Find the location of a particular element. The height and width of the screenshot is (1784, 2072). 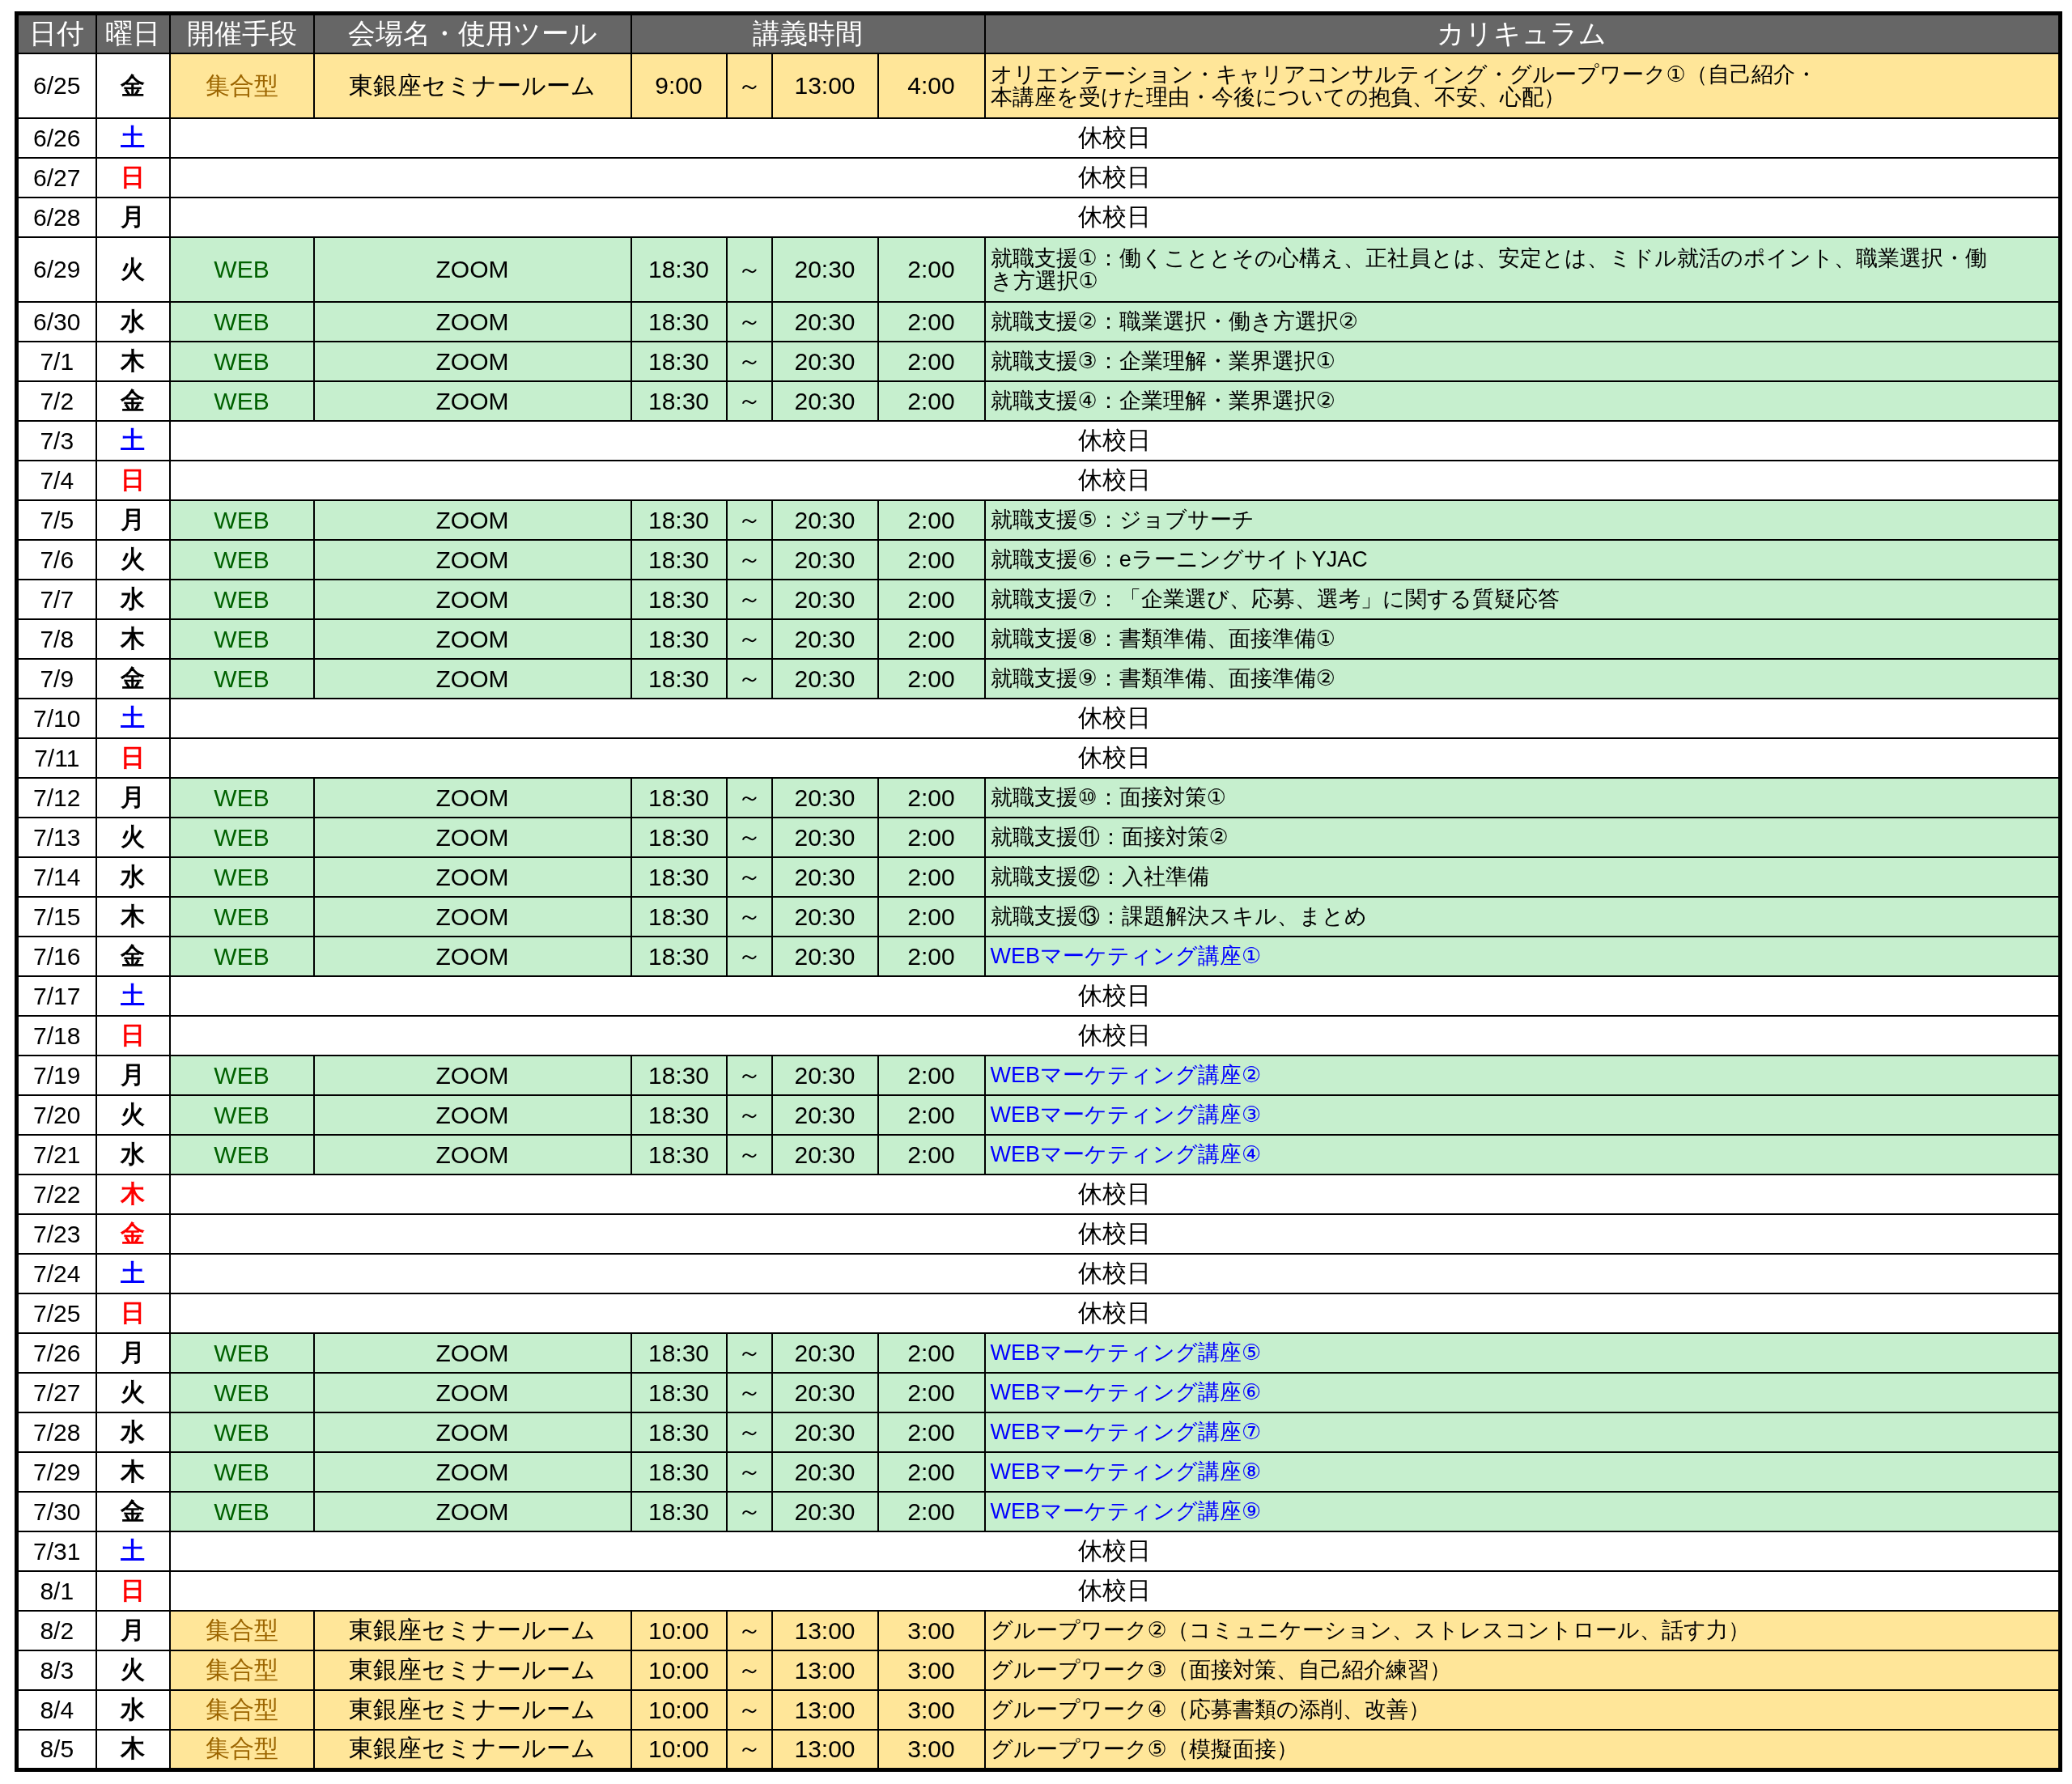

duration-cell: 3:00 is located at coordinates (931, 1630).